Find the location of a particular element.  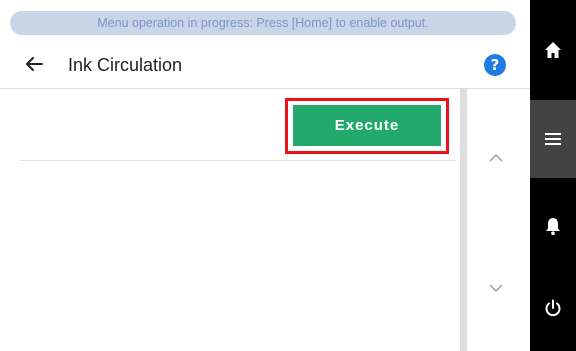

menu-icon is located at coordinates (553, 139).